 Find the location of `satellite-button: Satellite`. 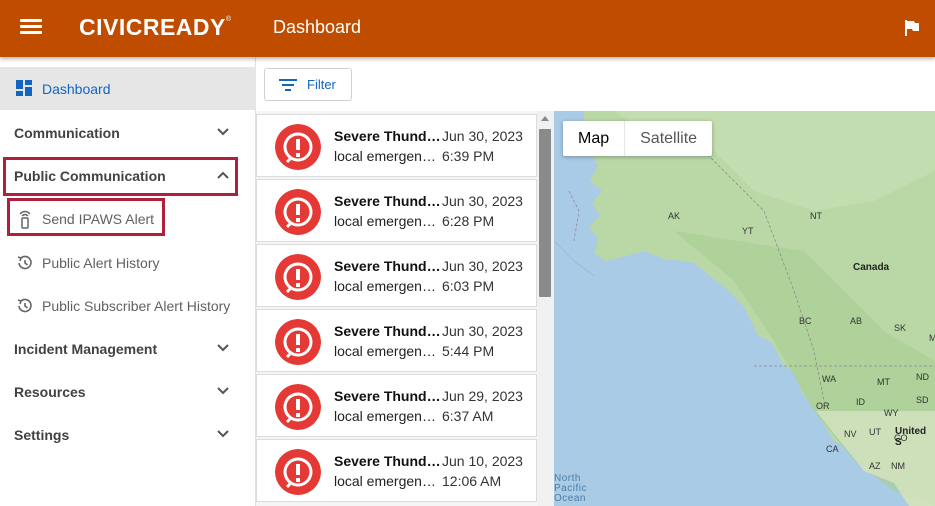

satellite-button: Satellite is located at coordinates (668, 138).